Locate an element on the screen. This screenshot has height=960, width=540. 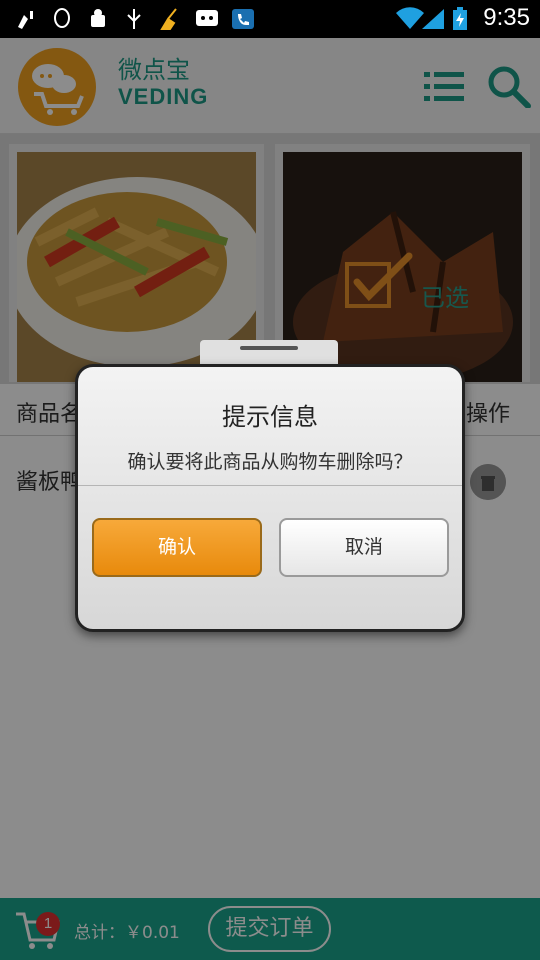
status-time: 9:35 is located at coordinates (506, 17).